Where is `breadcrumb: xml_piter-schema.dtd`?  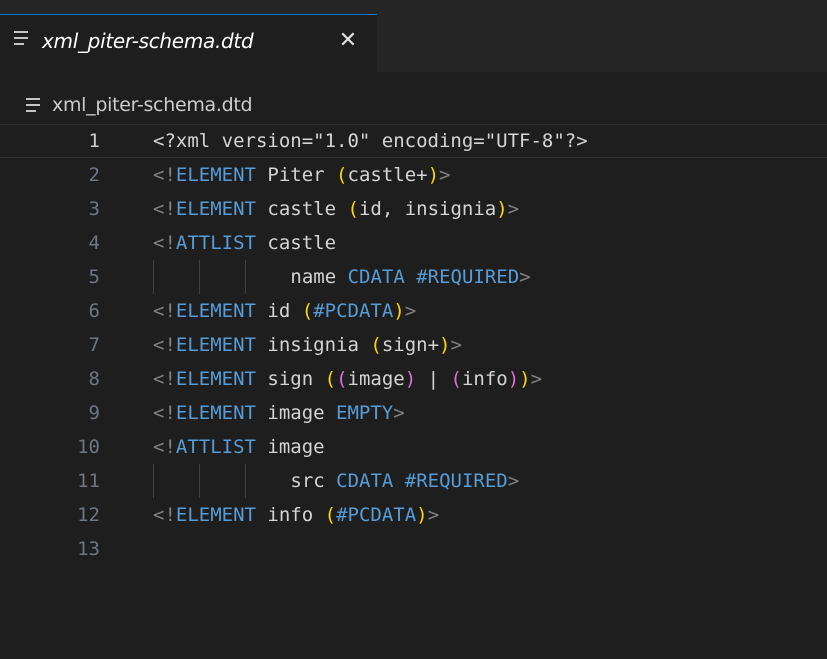
breadcrumb: xml_piter-schema.dtd is located at coordinates (413, 98).